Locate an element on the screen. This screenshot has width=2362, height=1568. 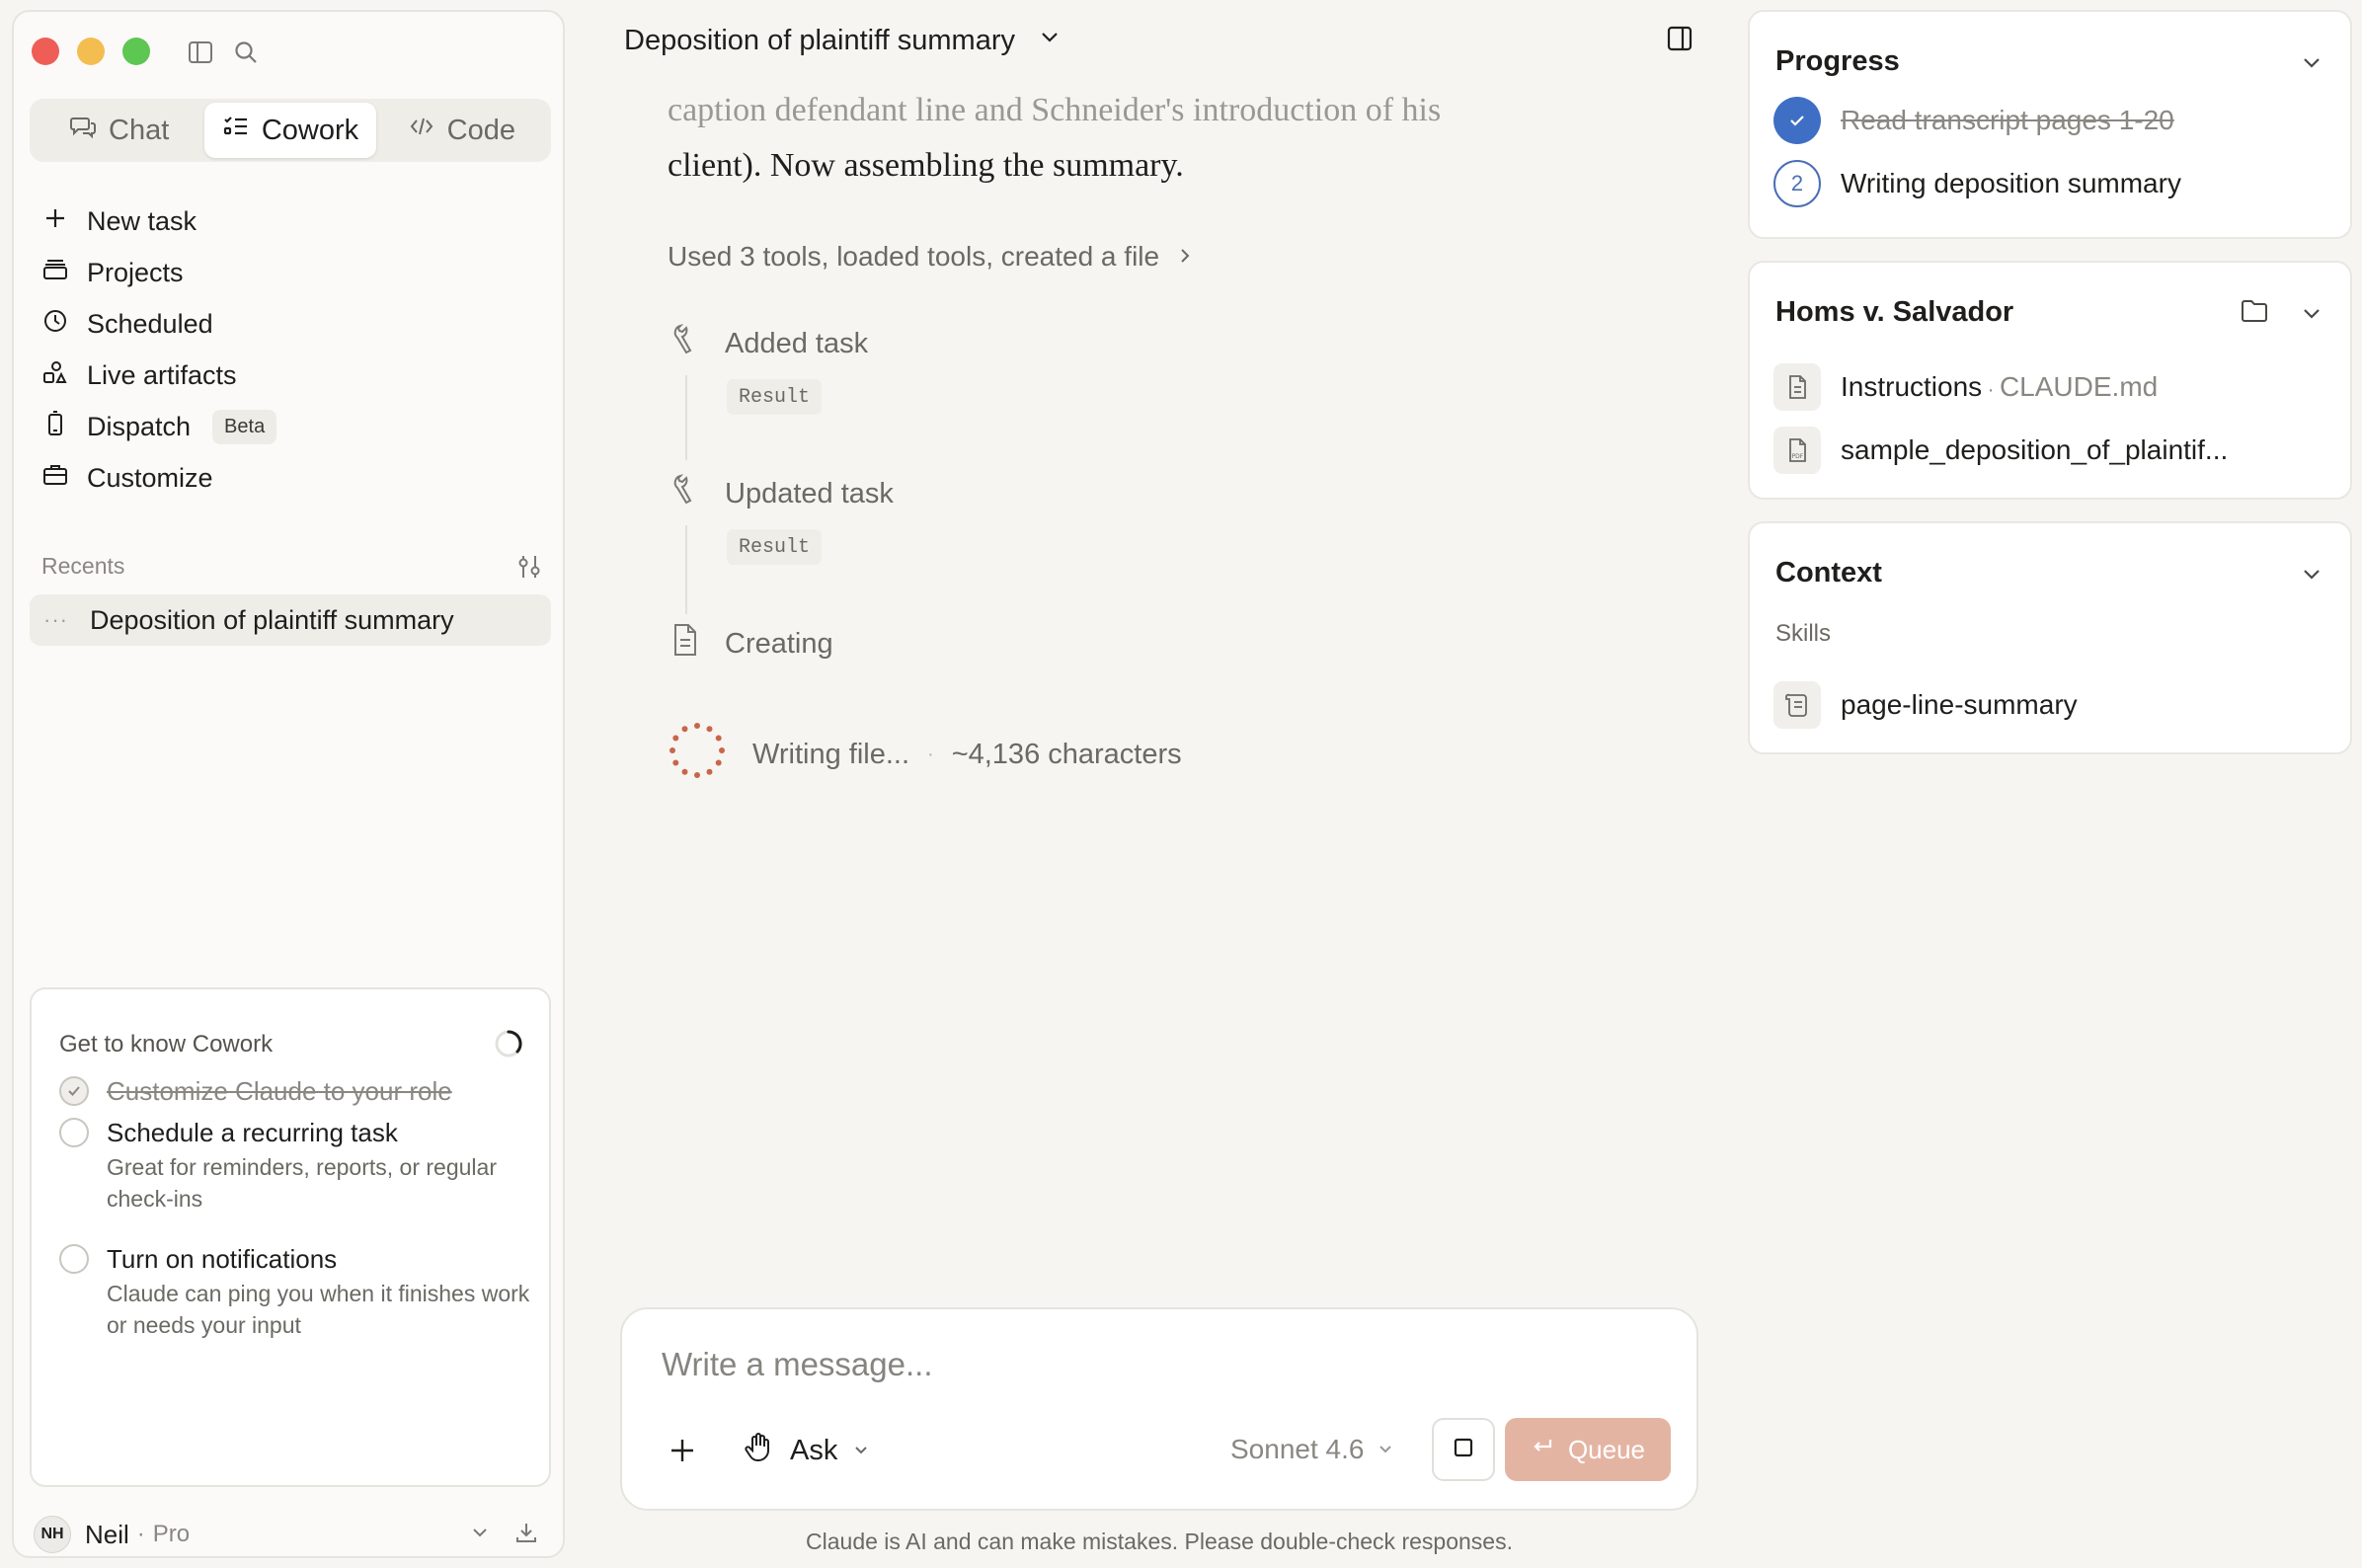
briefcase-icon is located at coordinates (55, 478).